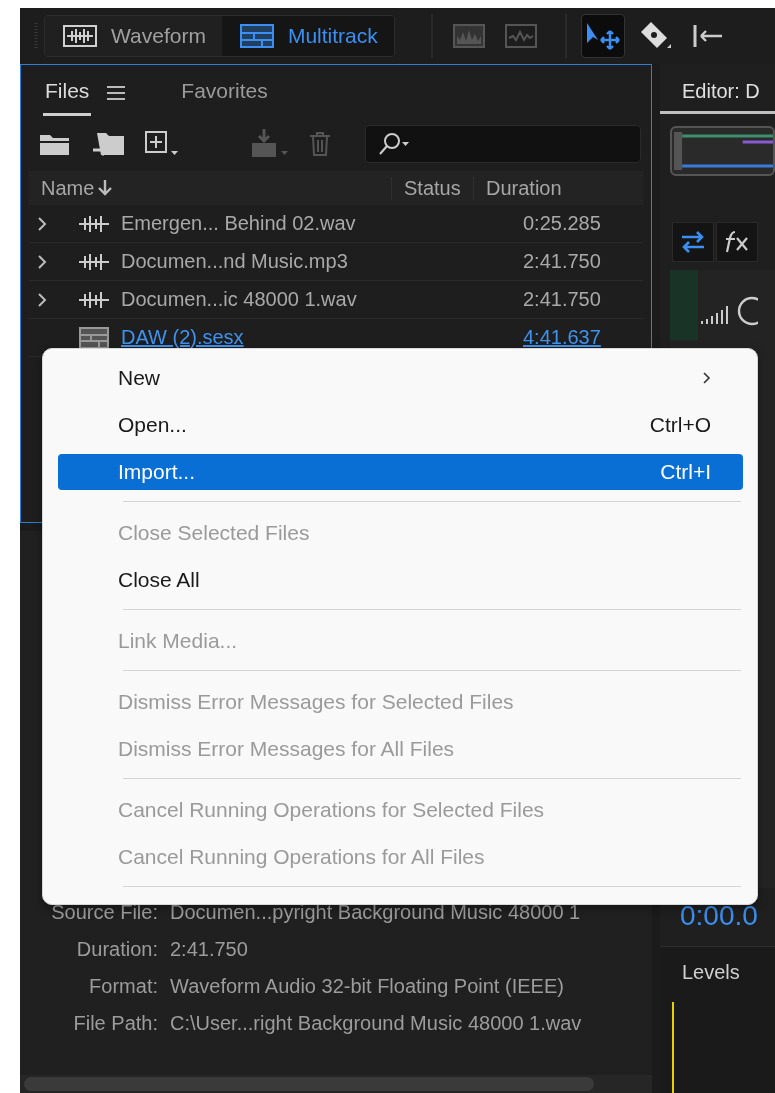 The height and width of the screenshot is (1093, 775). Describe the element at coordinates (116, 949) in the screenshot. I see `property-label: Duration:` at that location.